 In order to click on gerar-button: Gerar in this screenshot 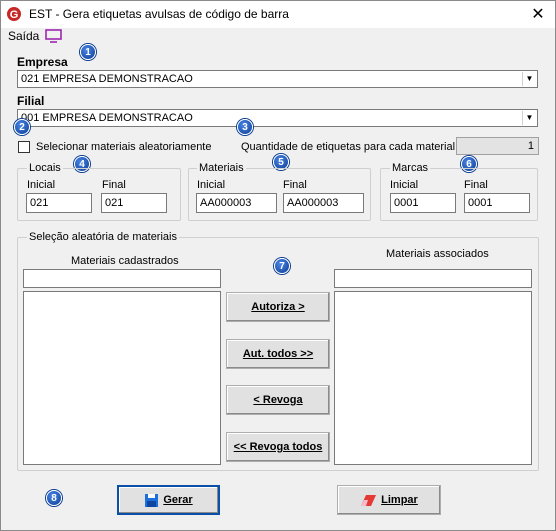, I will do `click(168, 500)`.